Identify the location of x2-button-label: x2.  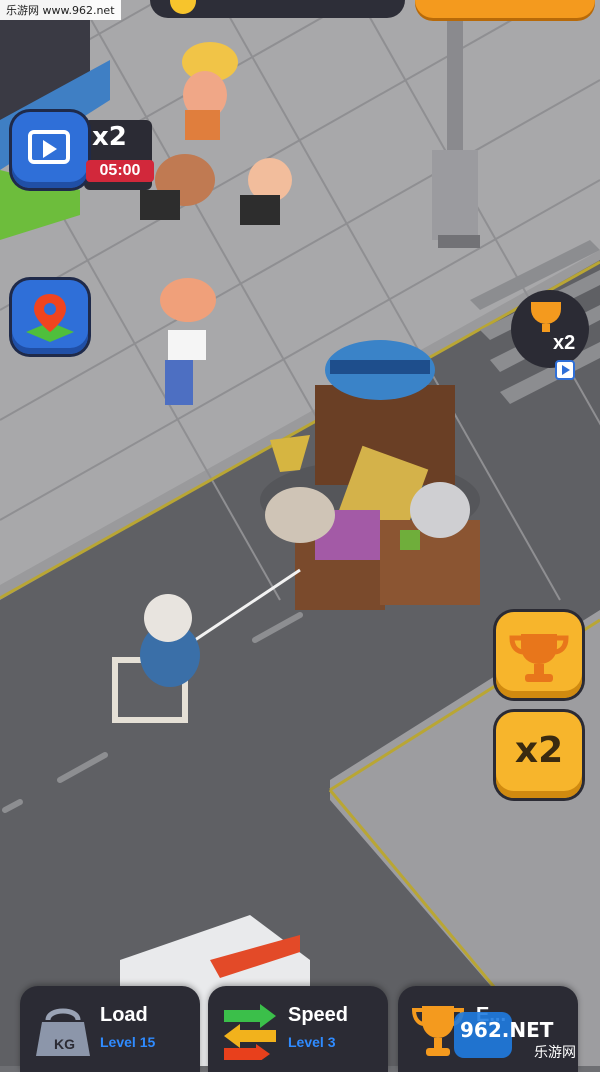
(539, 750).